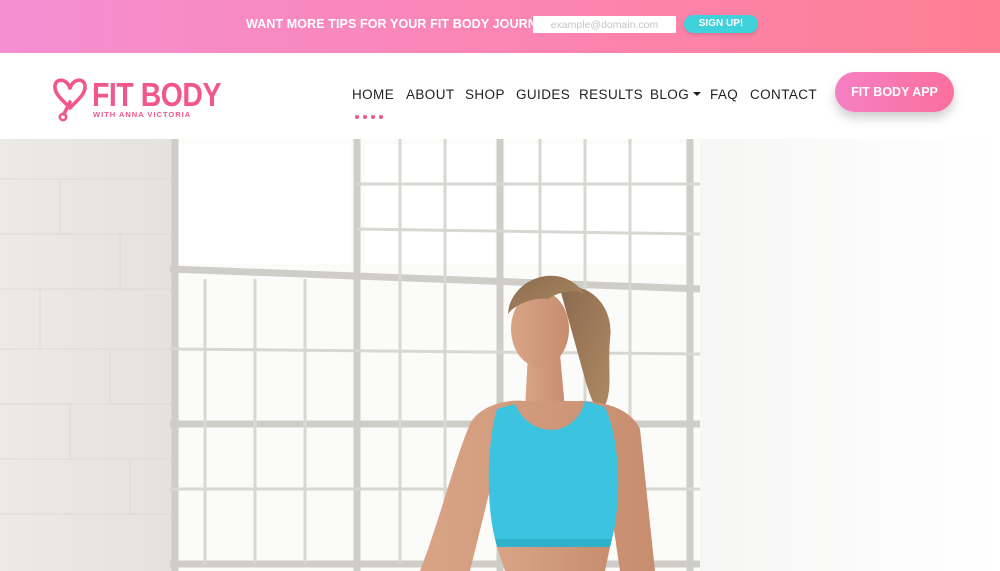  What do you see at coordinates (373, 103) in the screenshot?
I see `nav-item-home: HOME` at bounding box center [373, 103].